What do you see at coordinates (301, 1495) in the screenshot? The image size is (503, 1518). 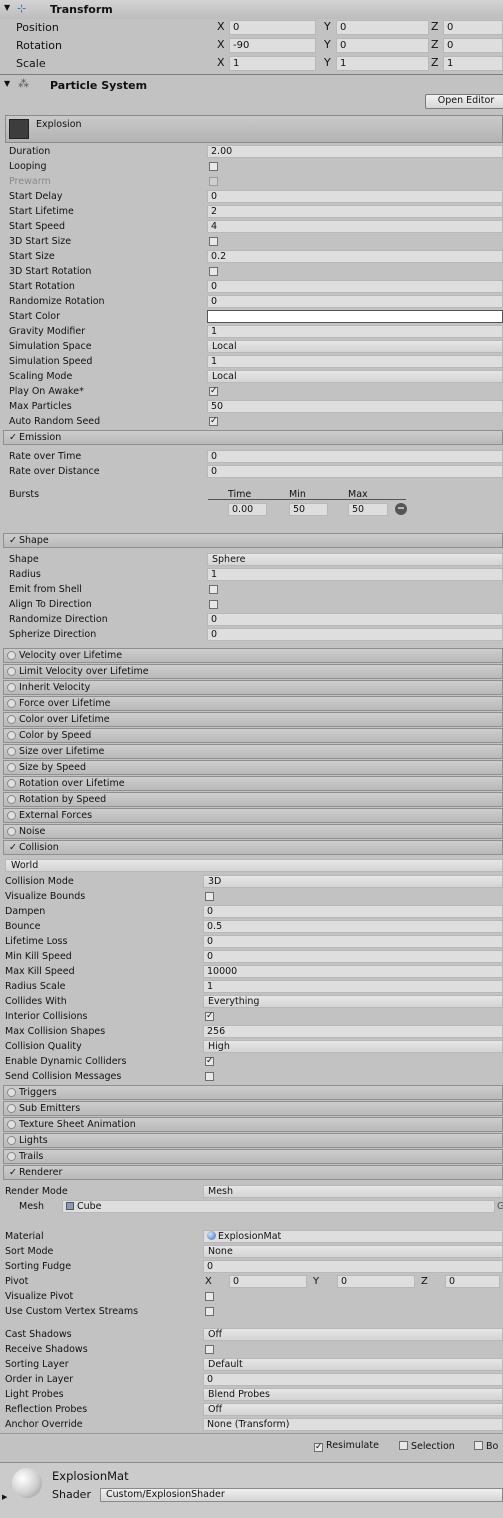 I see `shader-dropdown: Custom/ExplosionShader` at bounding box center [301, 1495].